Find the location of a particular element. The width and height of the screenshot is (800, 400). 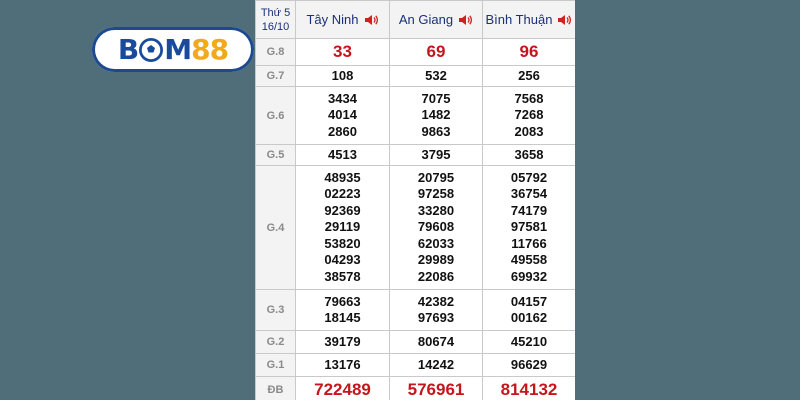

prize-row: G.8 33 69 96 is located at coordinates (415, 52).